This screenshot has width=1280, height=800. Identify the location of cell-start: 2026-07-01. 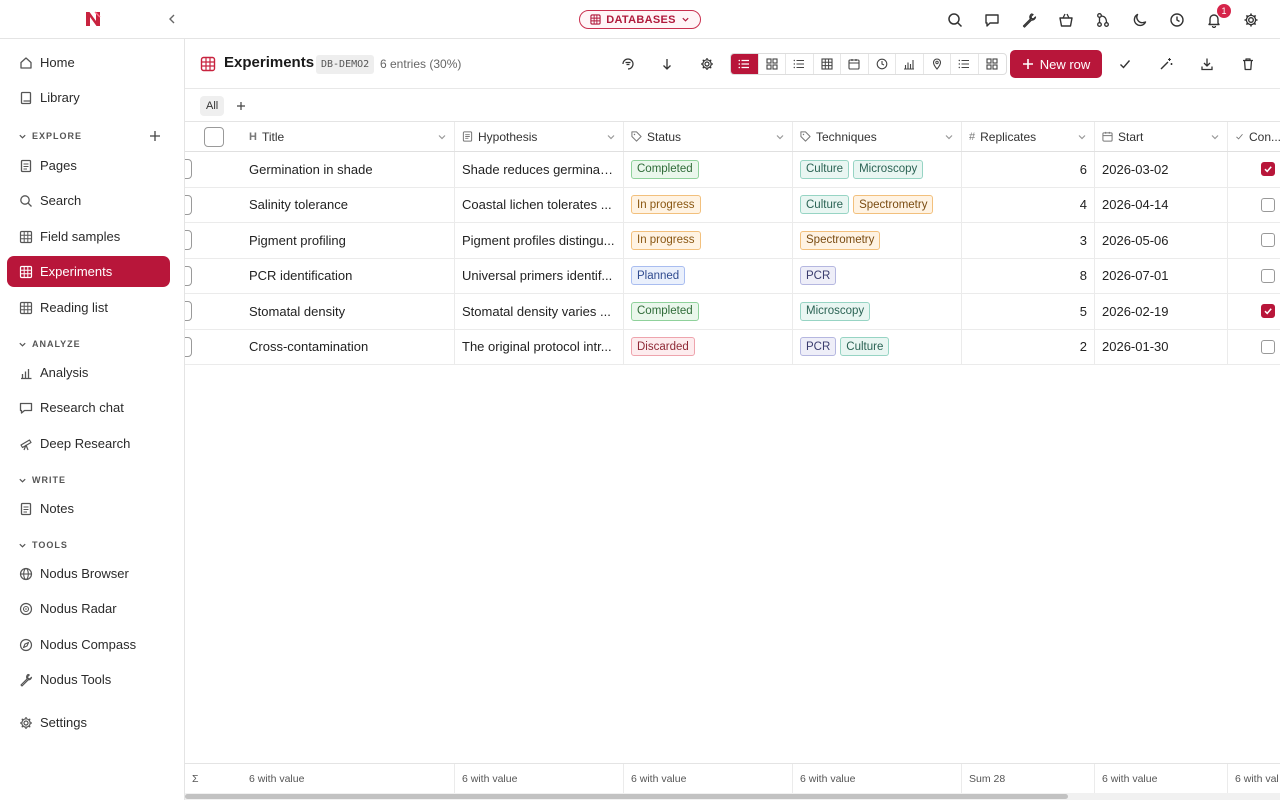
(1161, 275).